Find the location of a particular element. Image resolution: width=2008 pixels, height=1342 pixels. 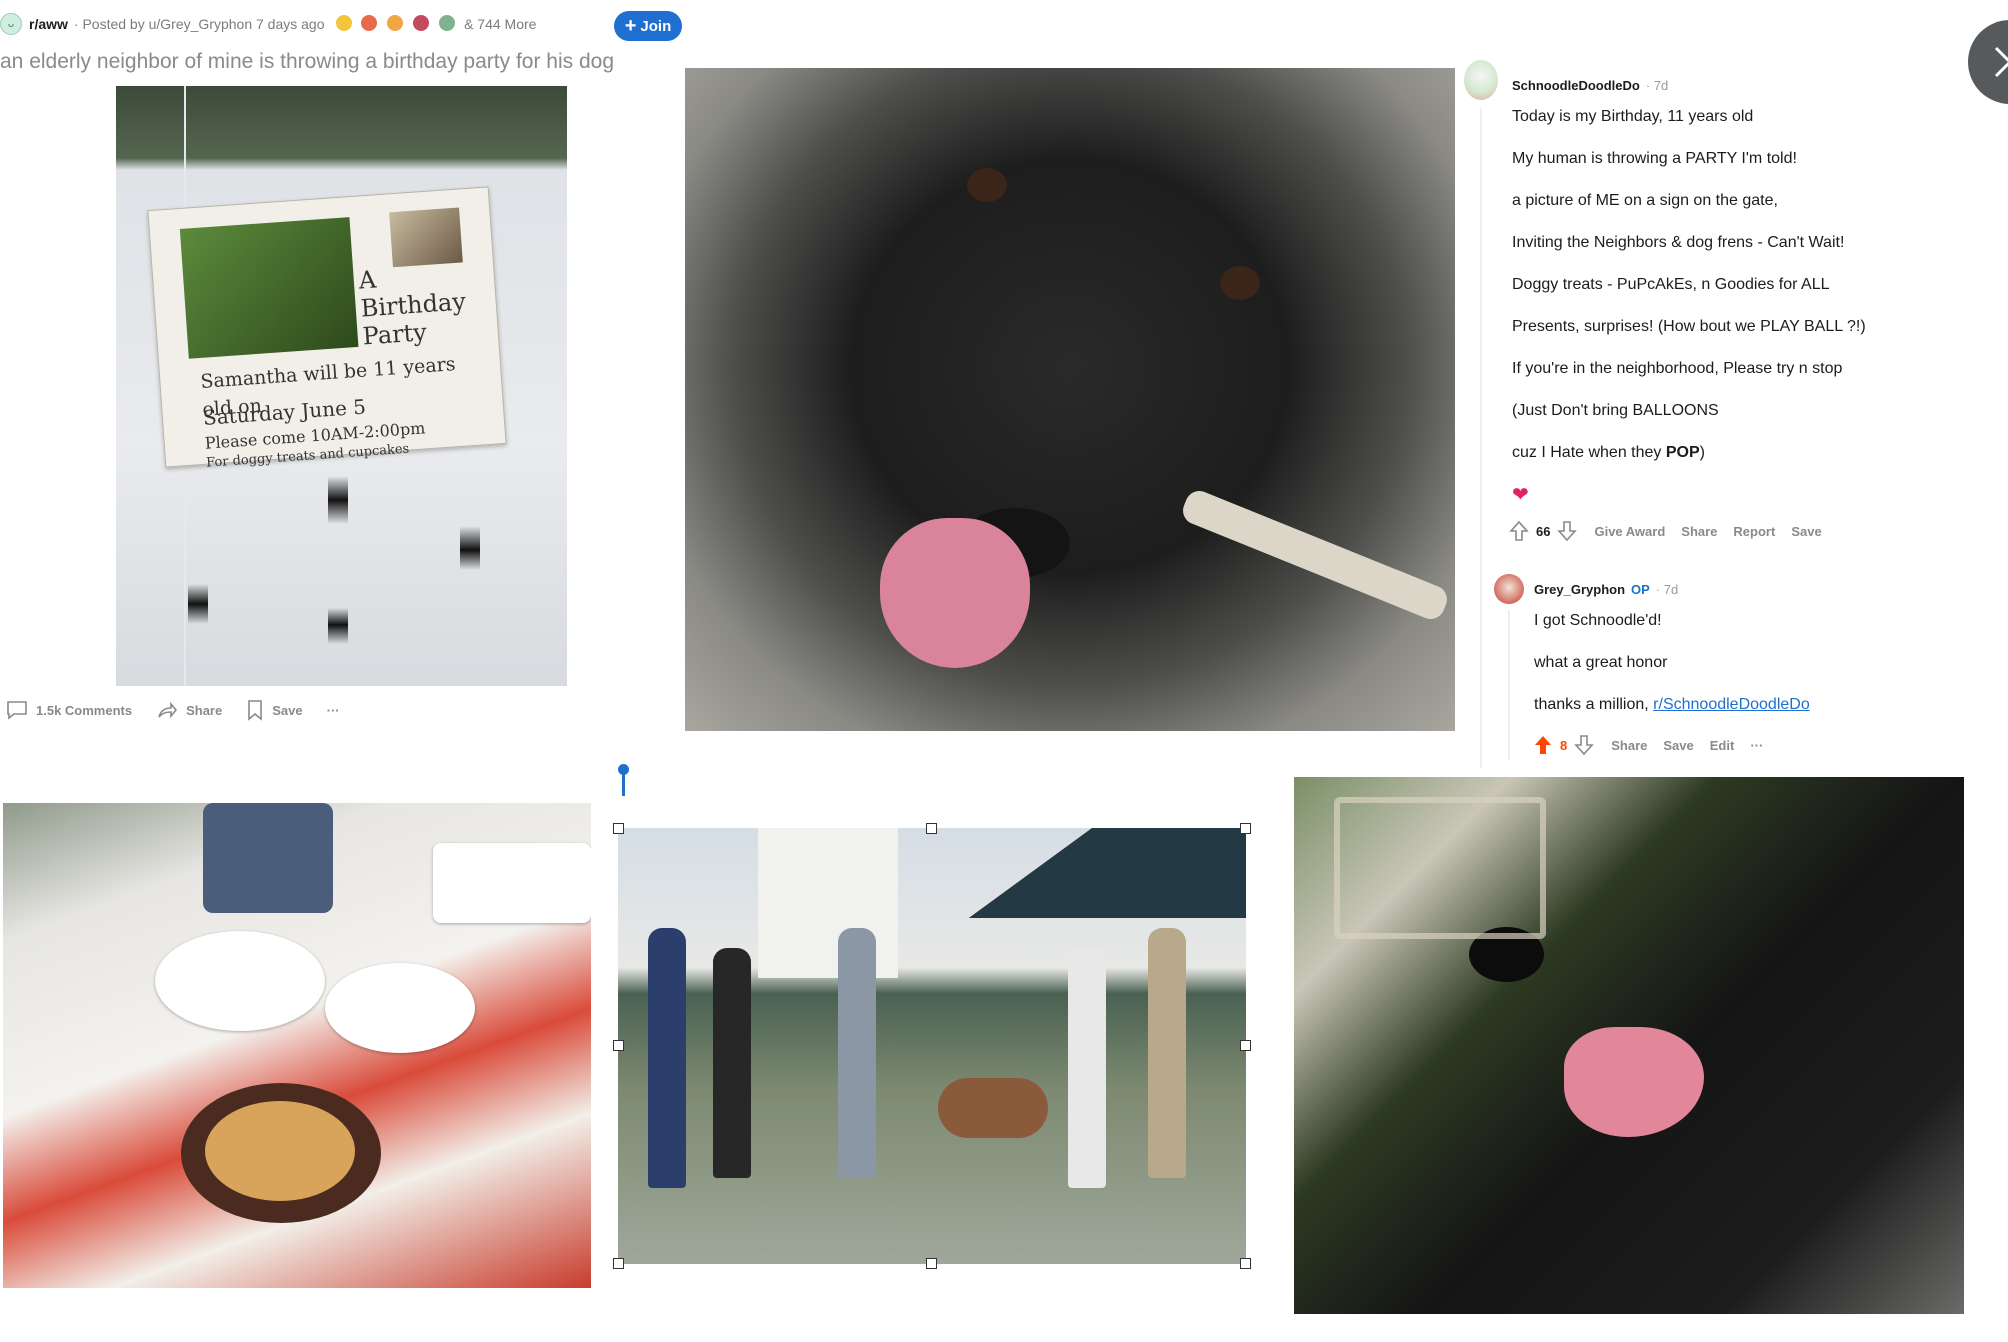

reply-age: · 7d is located at coordinates (1667, 589).